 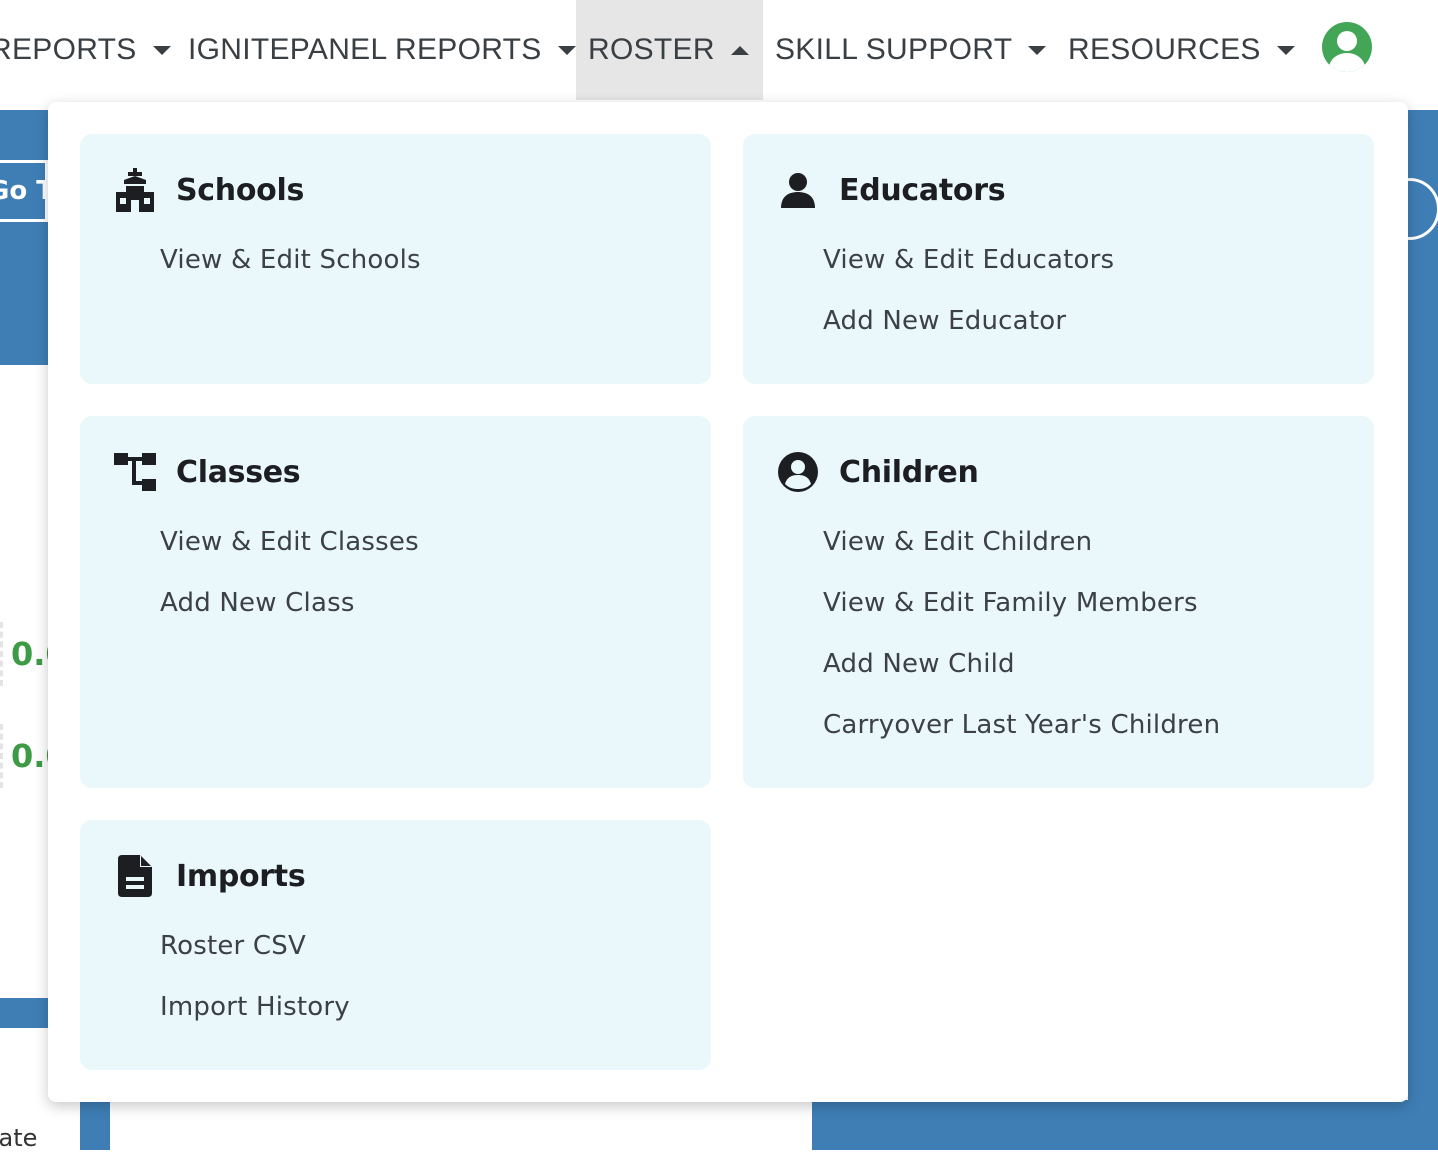 What do you see at coordinates (135, 472) in the screenshot?
I see `sitemap-icon` at bounding box center [135, 472].